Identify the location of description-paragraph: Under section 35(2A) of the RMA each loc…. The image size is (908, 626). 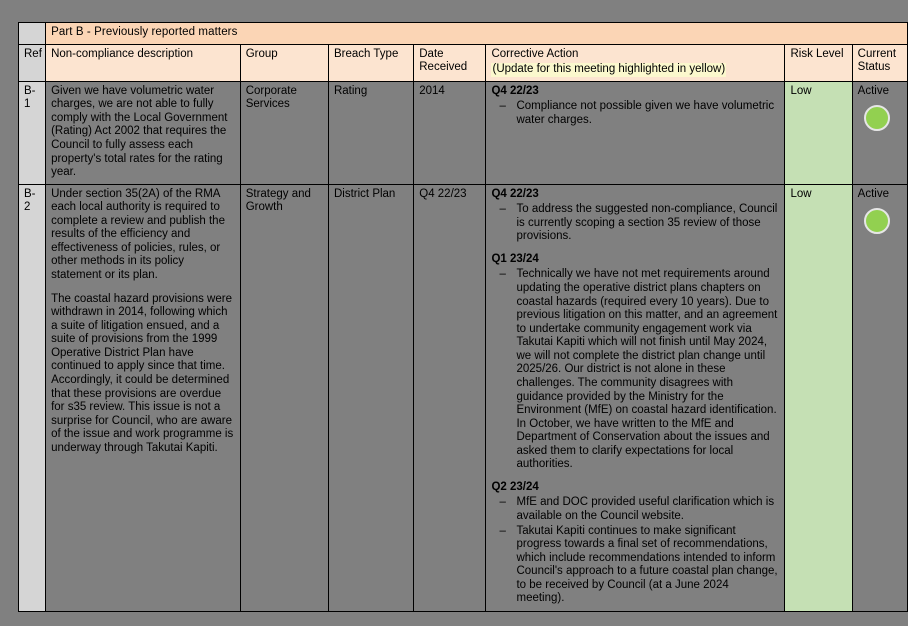
(138, 234).